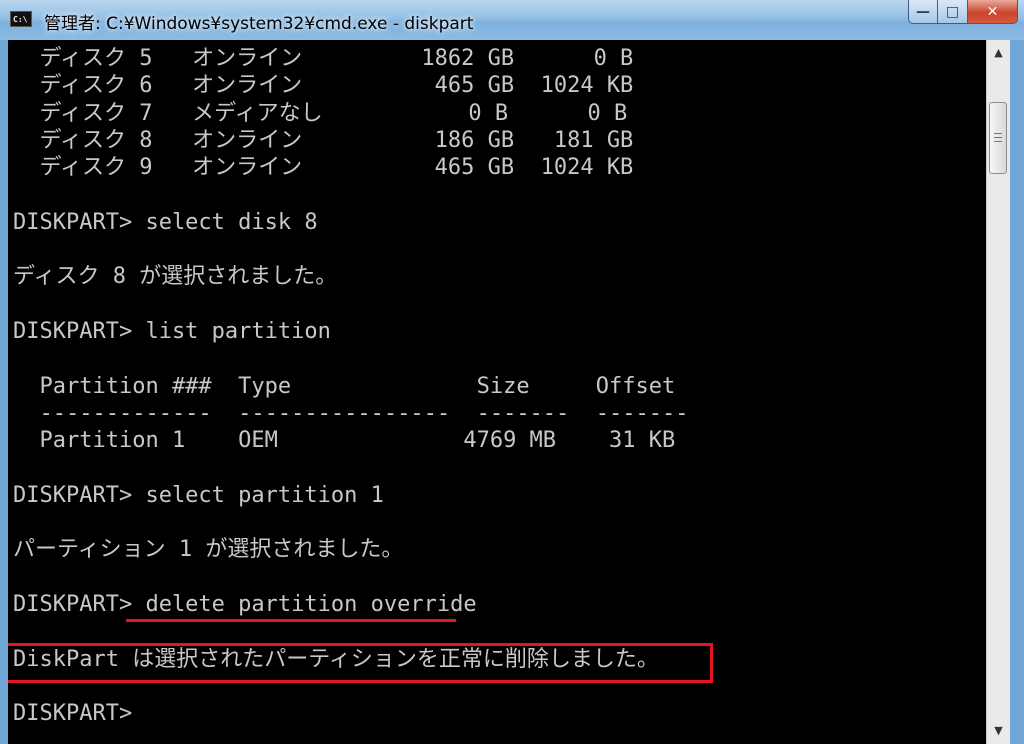  Describe the element at coordinates (344, 441) in the screenshot. I see `console-line: Partition 1 OEM 4769 MB 31 KB` at that location.